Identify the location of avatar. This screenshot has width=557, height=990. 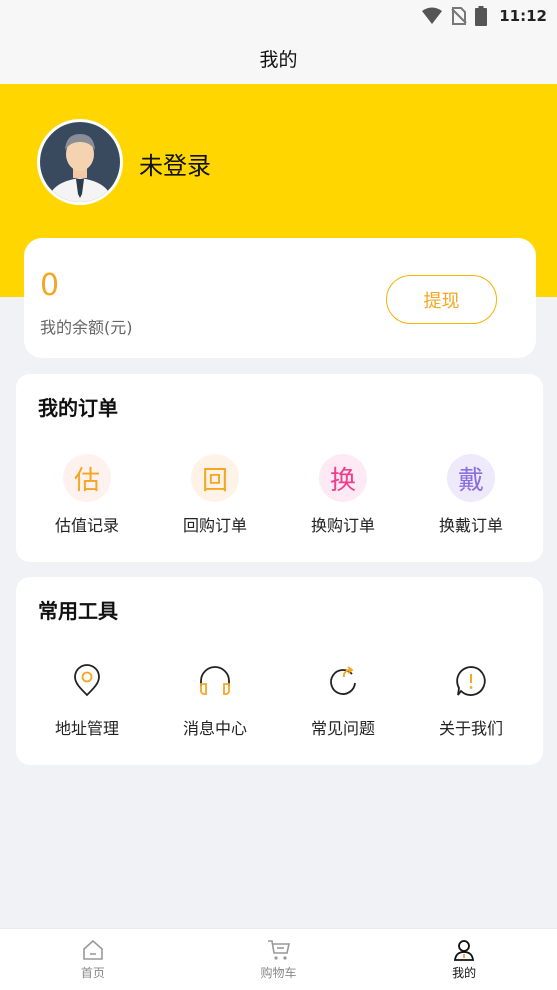
(80, 162).